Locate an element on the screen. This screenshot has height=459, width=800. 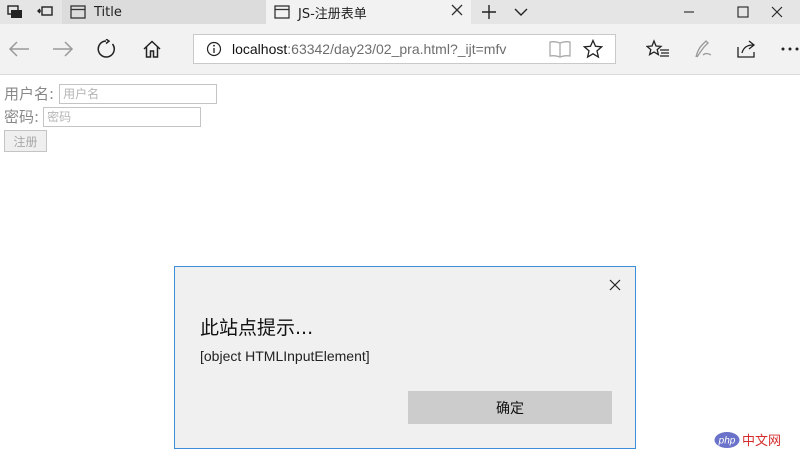
svg-text: 中文网 is located at coordinates (761, 441).